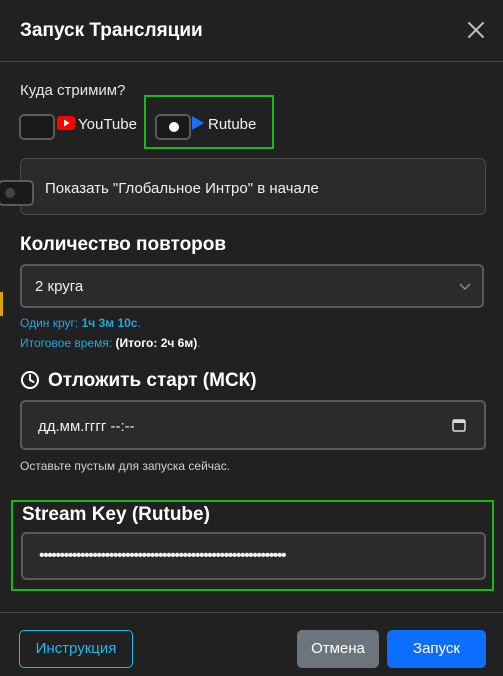 The height and width of the screenshot is (676, 503). Describe the element at coordinates (49, 323) in the screenshot. I see `one-round-label: Один круг:` at that location.